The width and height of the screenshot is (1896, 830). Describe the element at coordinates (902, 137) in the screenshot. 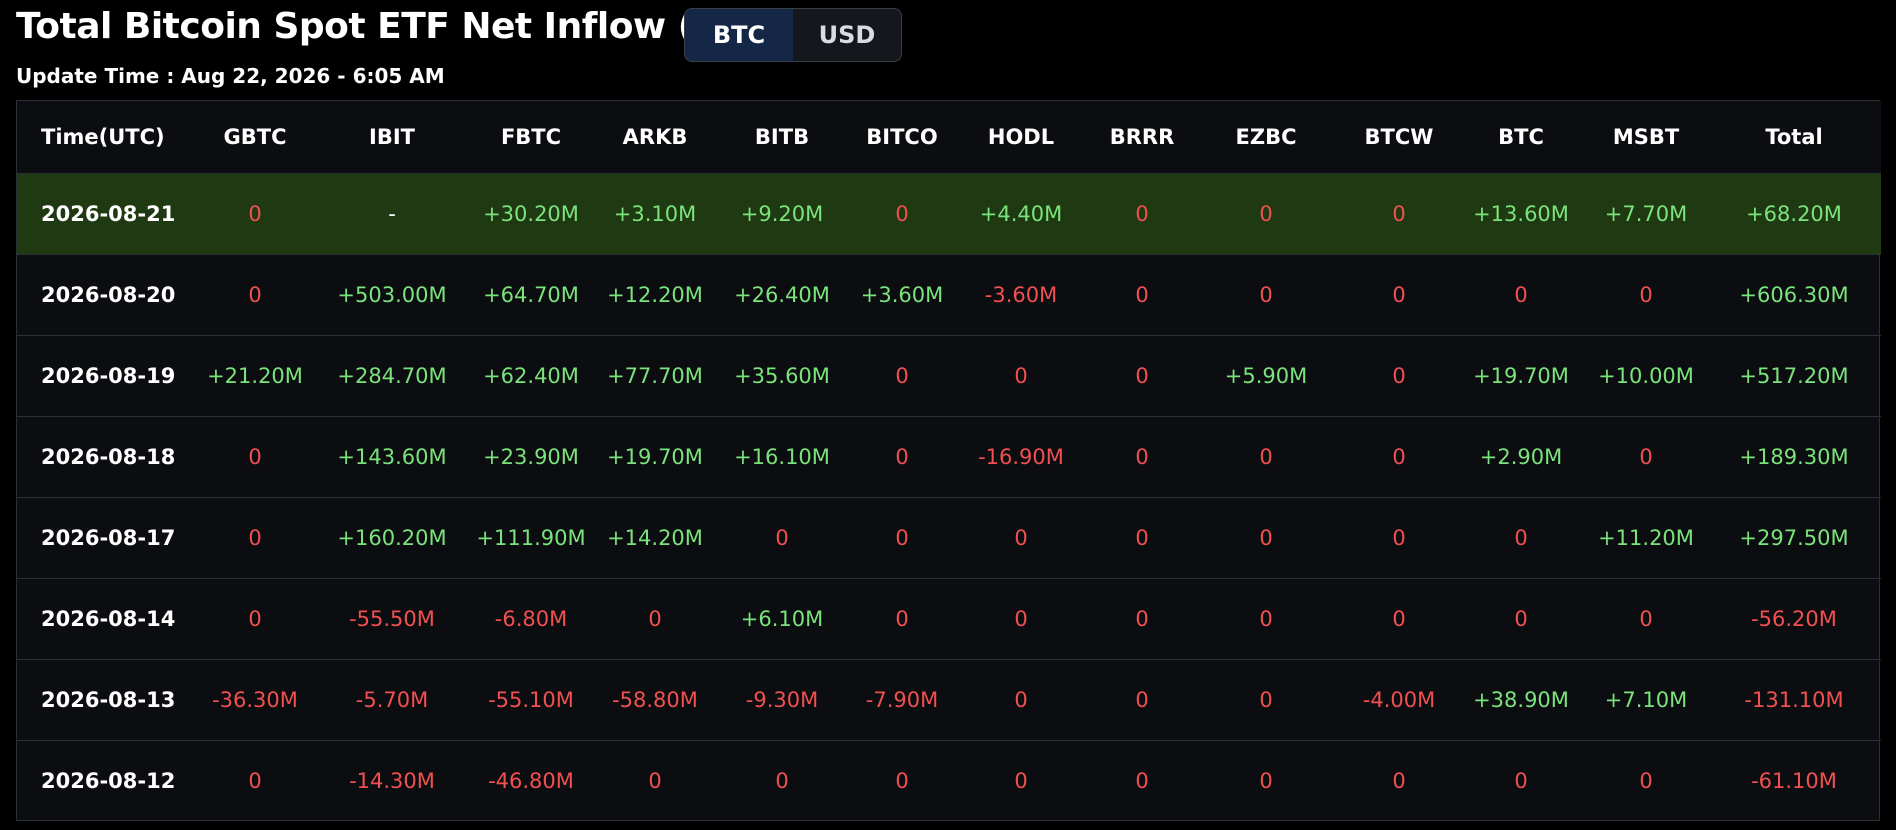

I see `column-header-bitco: BITCO` at that location.